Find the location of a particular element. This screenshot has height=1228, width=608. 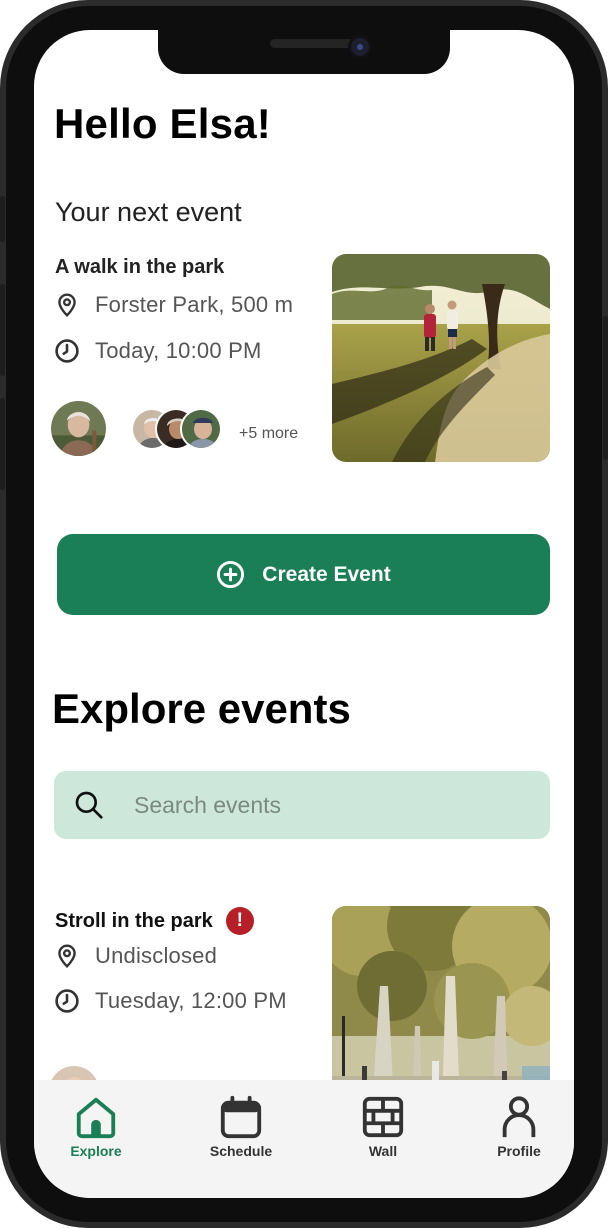

organizer-avatar is located at coordinates (78, 428).